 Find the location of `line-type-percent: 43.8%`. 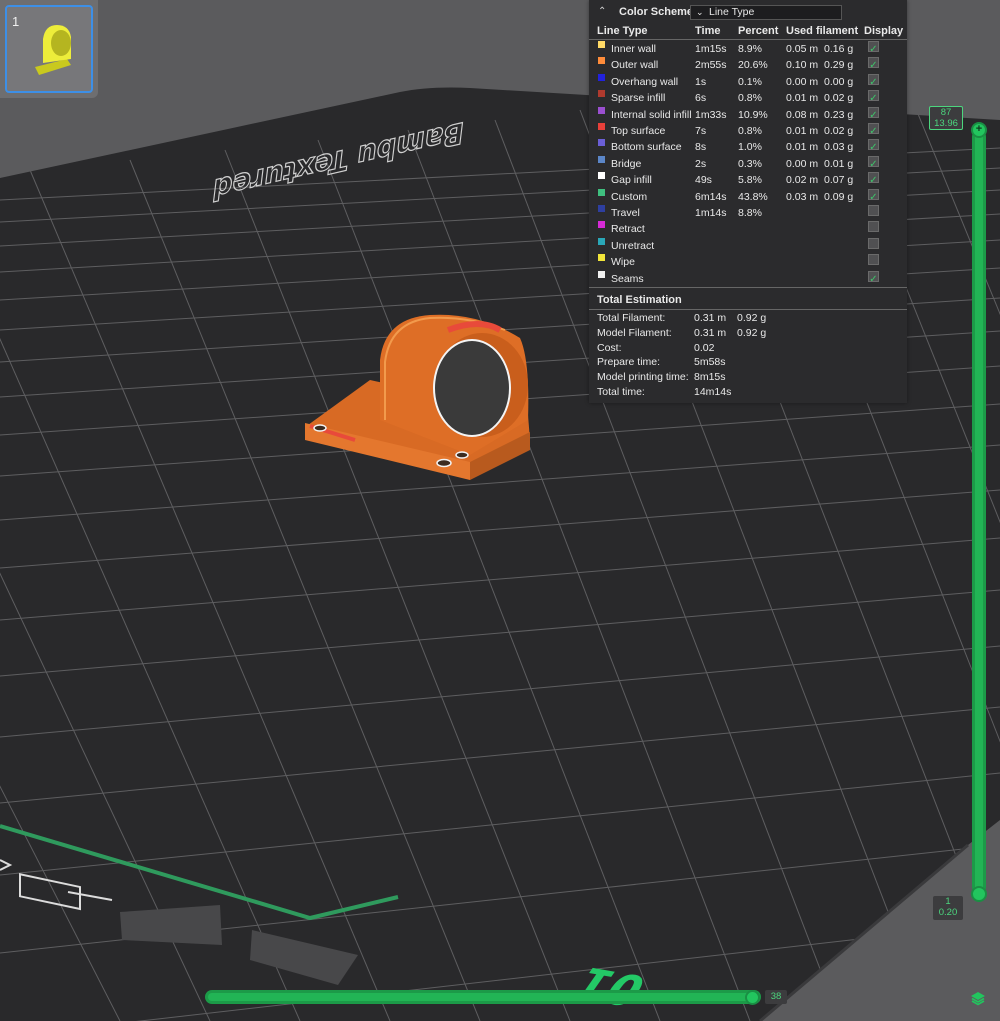

line-type-percent: 43.8% is located at coordinates (753, 196).